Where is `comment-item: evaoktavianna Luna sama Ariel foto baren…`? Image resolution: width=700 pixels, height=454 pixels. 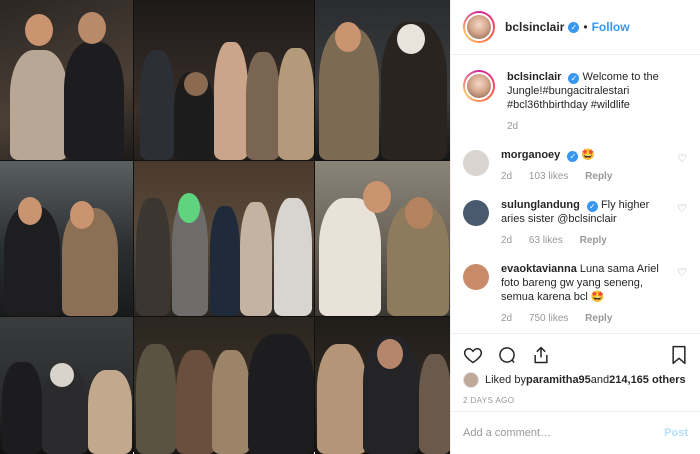 comment-item: evaoktavianna Luna sama Ariel foto baren… is located at coordinates (575, 294).